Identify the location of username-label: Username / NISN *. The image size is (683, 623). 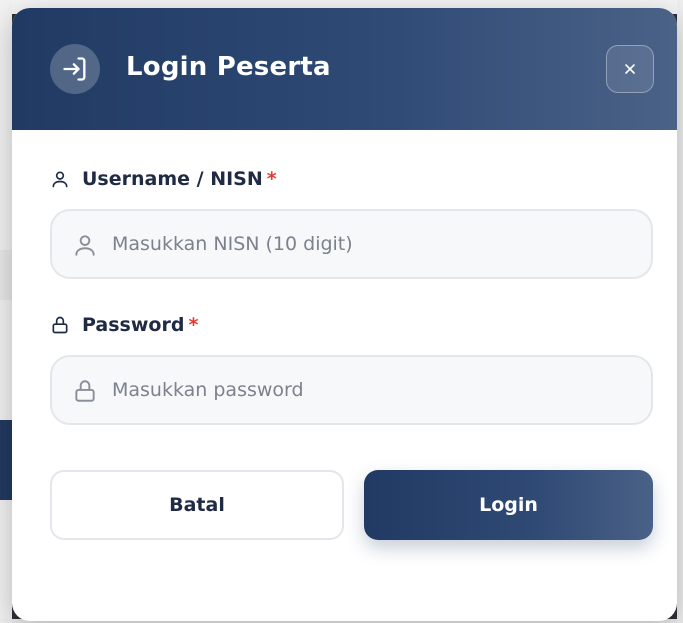
(163, 179).